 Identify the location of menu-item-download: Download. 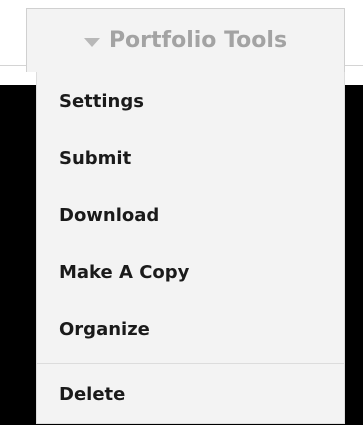
(190, 215).